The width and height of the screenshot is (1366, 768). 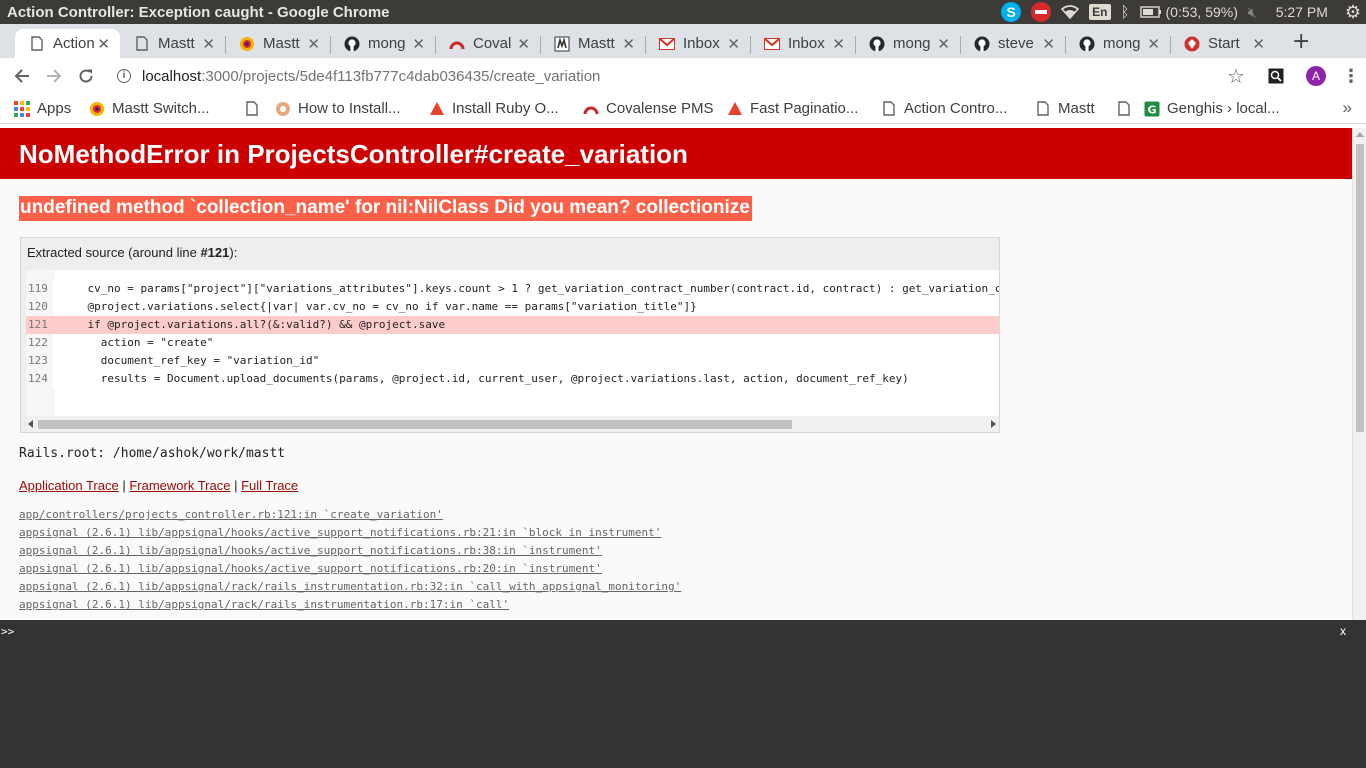 I want to click on reload-icon, so click(x=86, y=76).